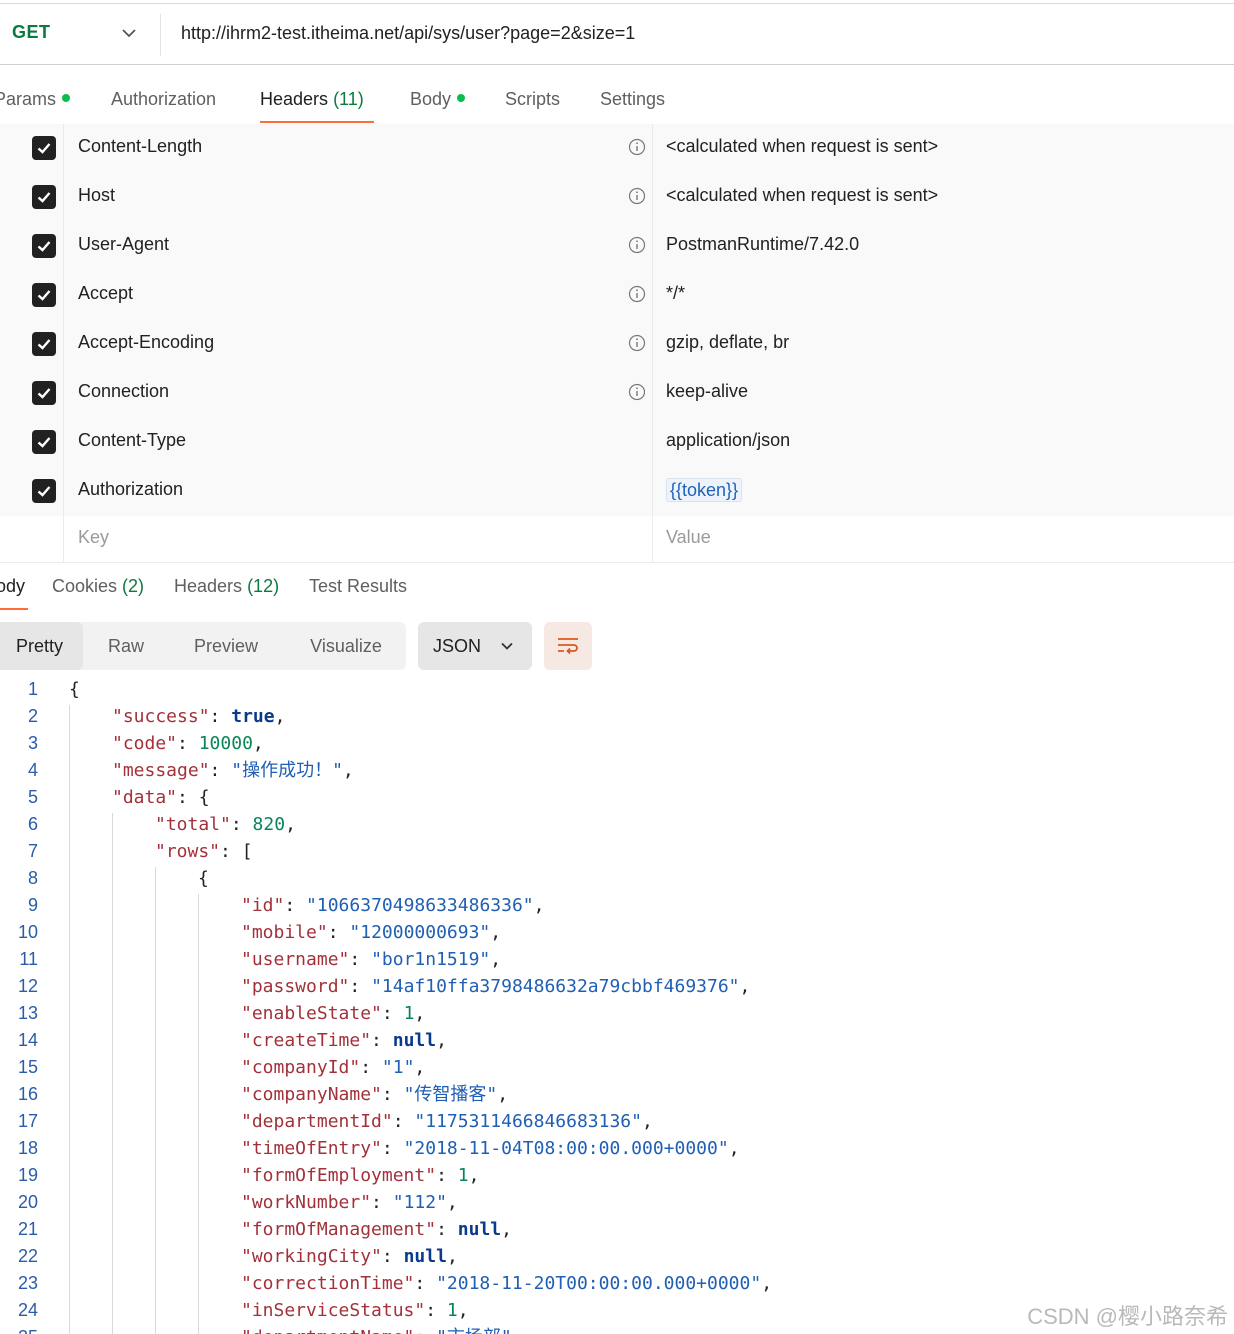 This screenshot has height=1334, width=1234. What do you see at coordinates (617, 1067) in the screenshot?
I see `code-line: 15 "companyId": "1",` at bounding box center [617, 1067].